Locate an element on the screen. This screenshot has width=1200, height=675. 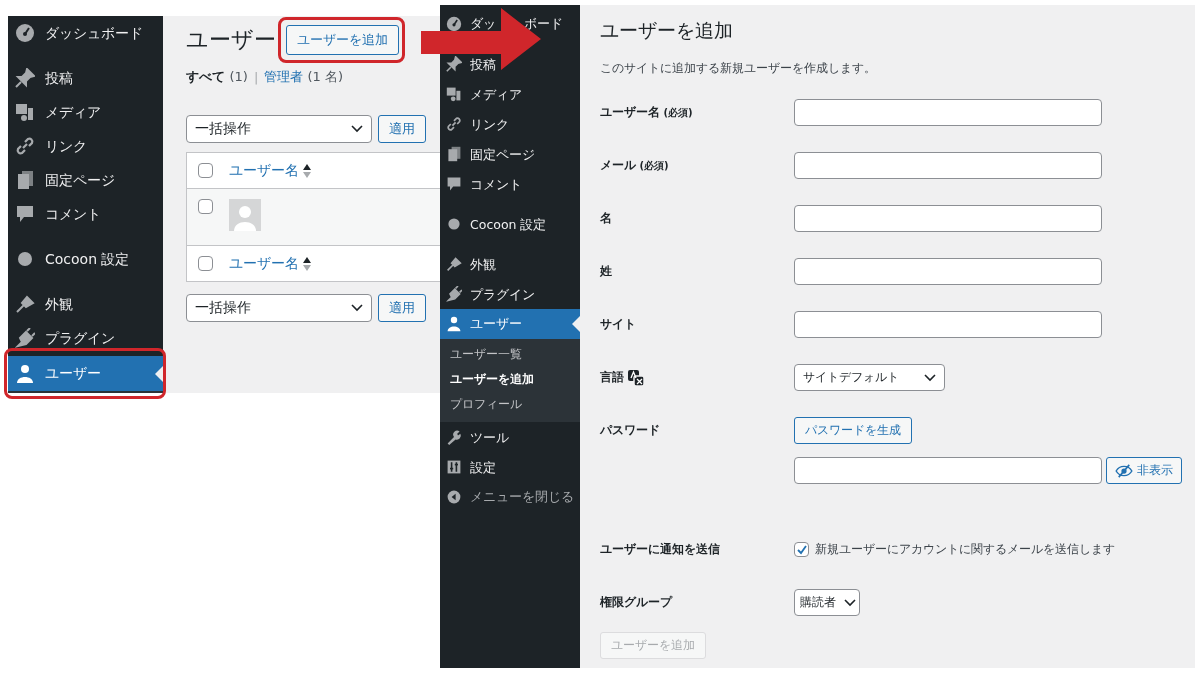
filter-link: すべて (1) is located at coordinates (217, 77).